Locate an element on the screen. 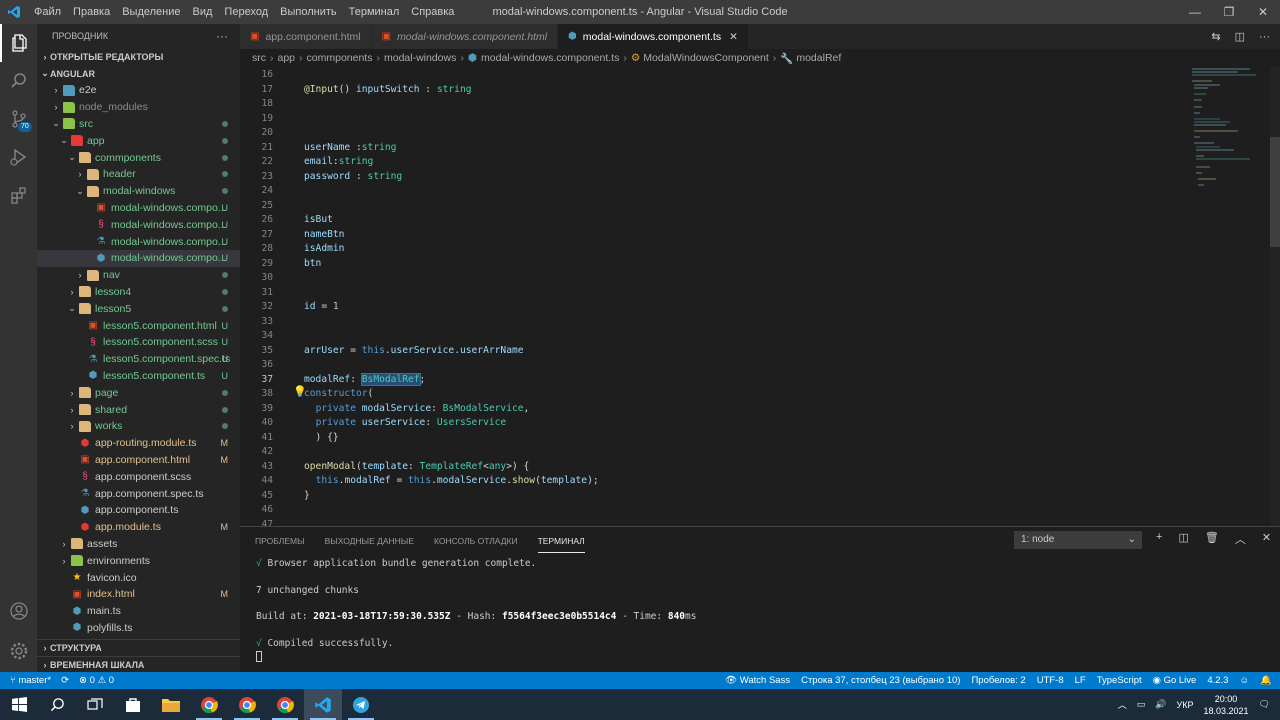  language-mode: TypeScript is located at coordinates (1119, 680).